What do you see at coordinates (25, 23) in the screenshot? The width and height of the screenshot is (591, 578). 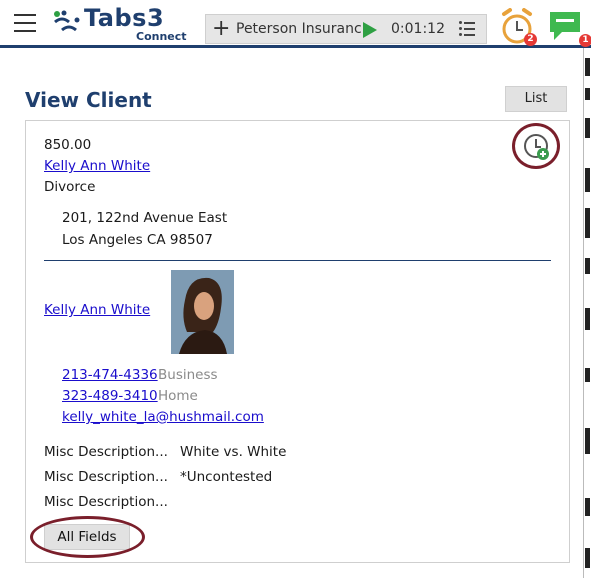 I see `menu-icon` at bounding box center [25, 23].